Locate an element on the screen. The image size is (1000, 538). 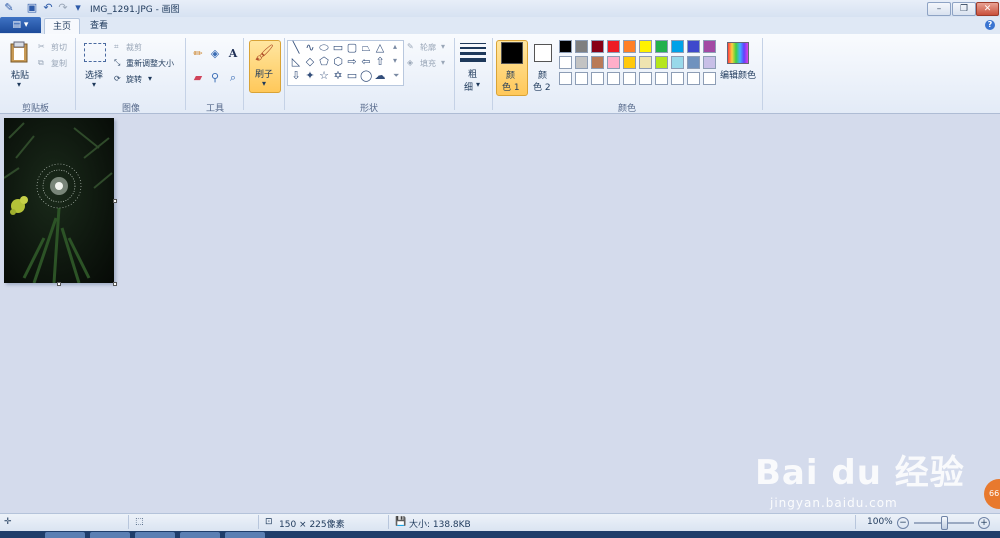
paint-app-icon: ✎ is located at coordinates (9, 8).